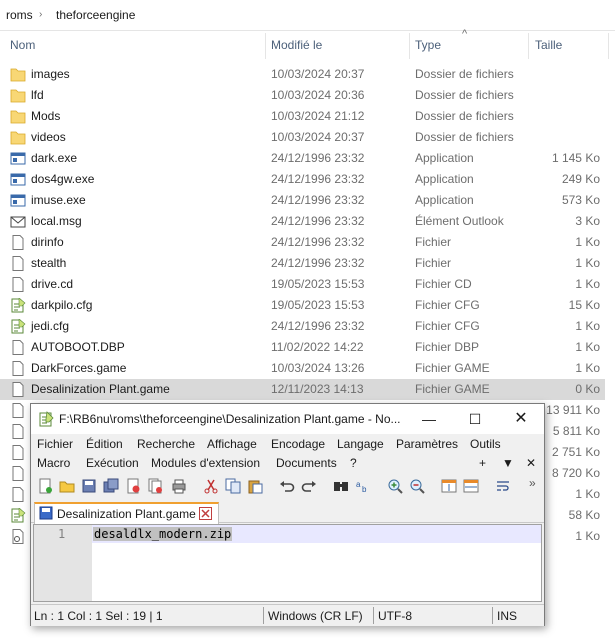 The width and height of the screenshot is (615, 638). I want to click on breadcrumb: roms › theforceengine, so click(307, 15).